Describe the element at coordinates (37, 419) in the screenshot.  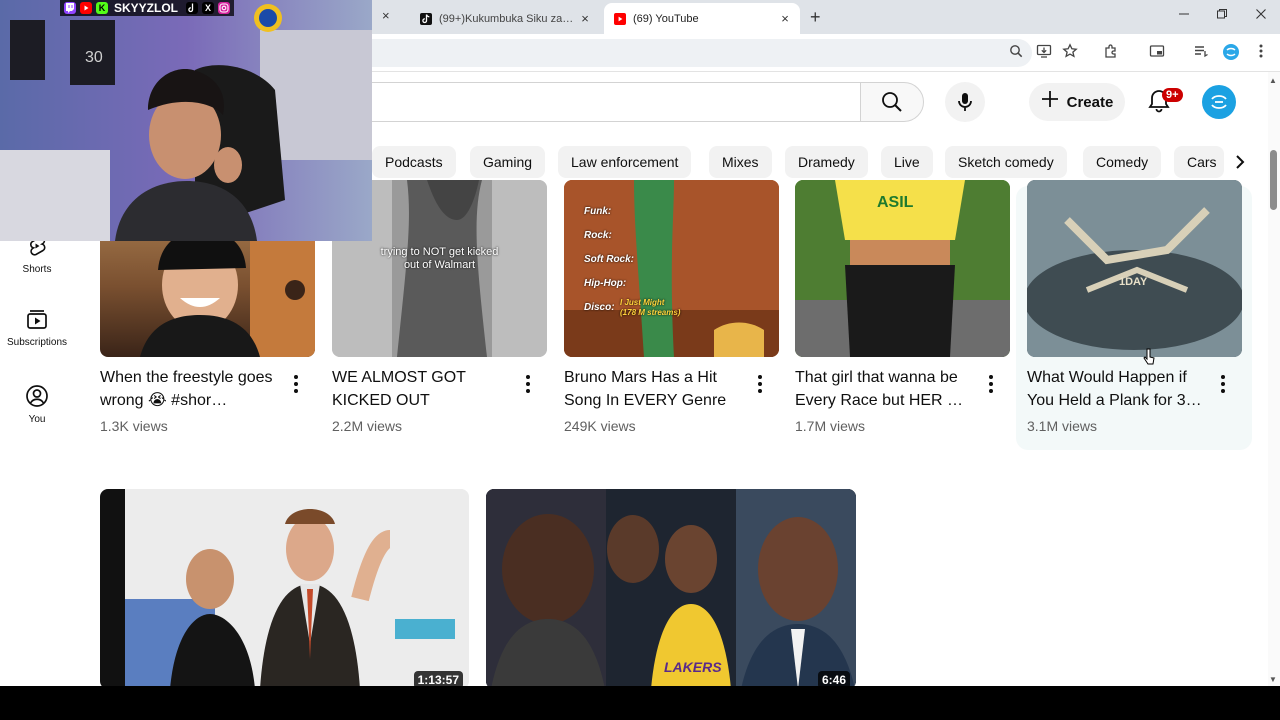
I see `sidebar-label: You` at that location.